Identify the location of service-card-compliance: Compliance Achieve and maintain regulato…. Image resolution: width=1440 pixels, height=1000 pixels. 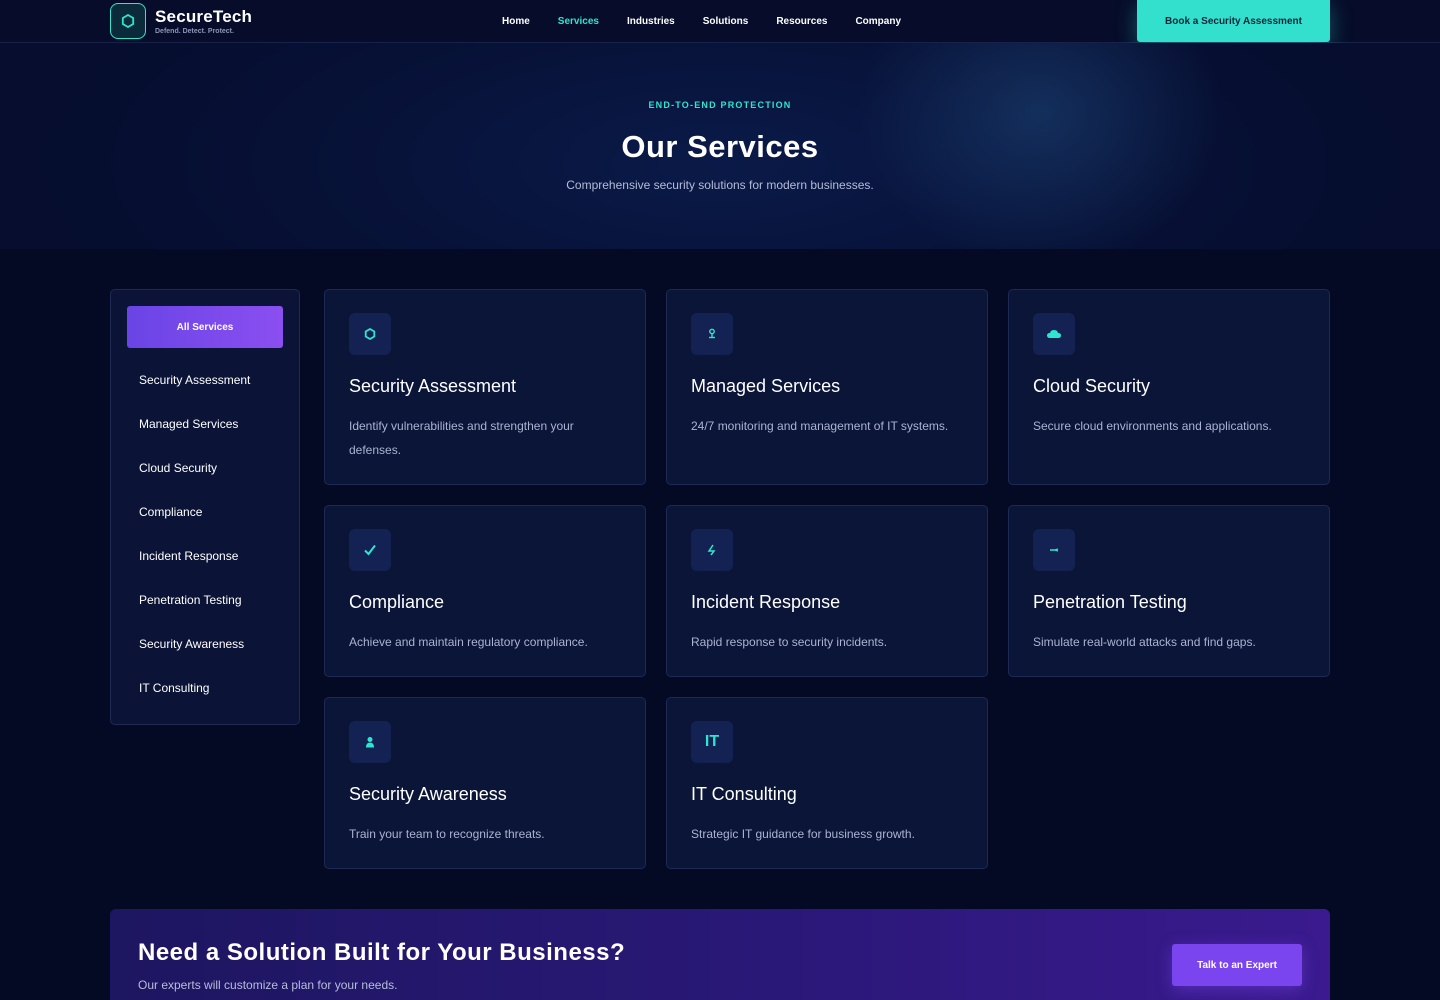
(485, 591).